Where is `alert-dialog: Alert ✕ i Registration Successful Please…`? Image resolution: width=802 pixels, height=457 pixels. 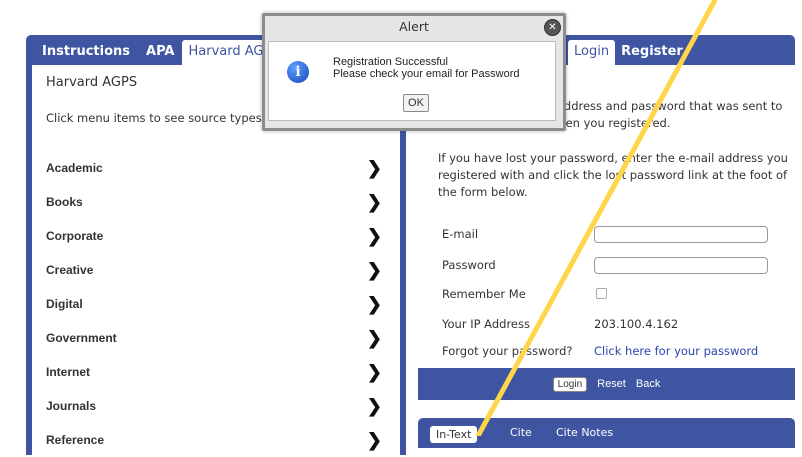
alert-dialog: Alert ✕ i Registration Successful Please… is located at coordinates (414, 72).